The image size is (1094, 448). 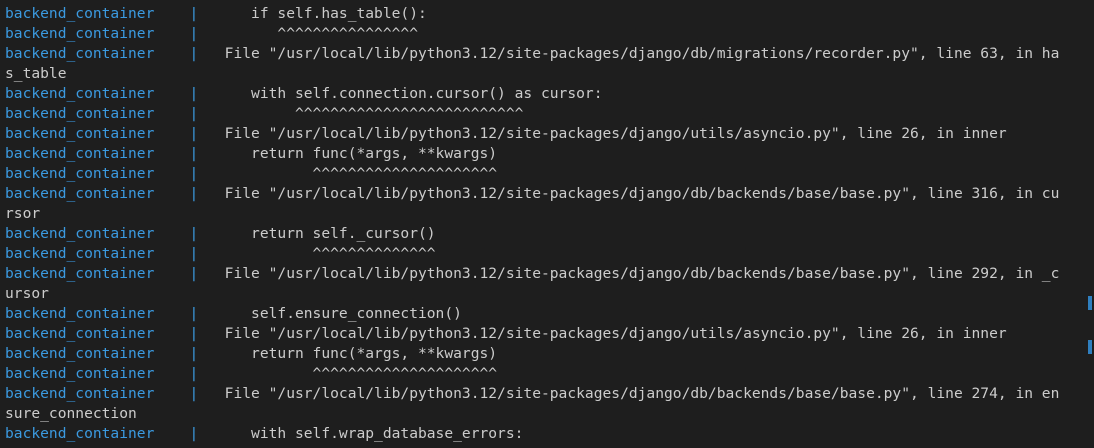 I want to click on log-text: ursor, so click(x=27, y=293).